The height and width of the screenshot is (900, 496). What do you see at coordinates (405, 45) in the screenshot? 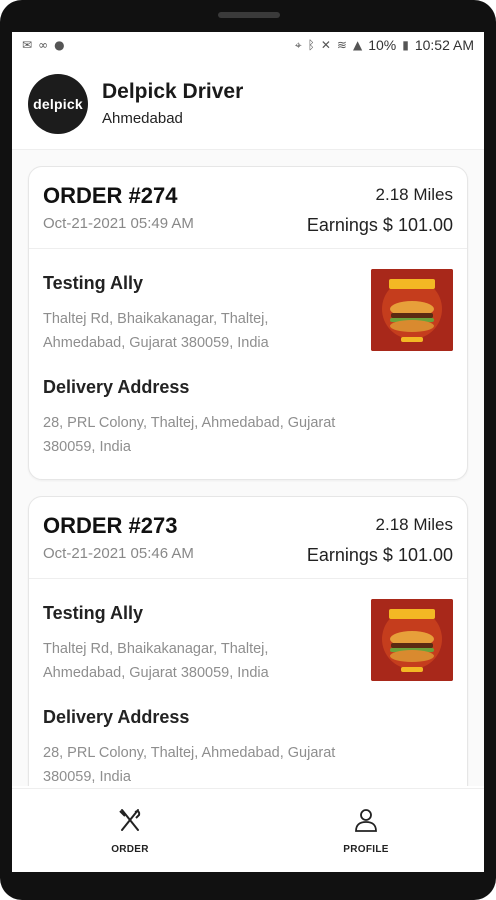
I see `battery-icon: ▮` at bounding box center [405, 45].